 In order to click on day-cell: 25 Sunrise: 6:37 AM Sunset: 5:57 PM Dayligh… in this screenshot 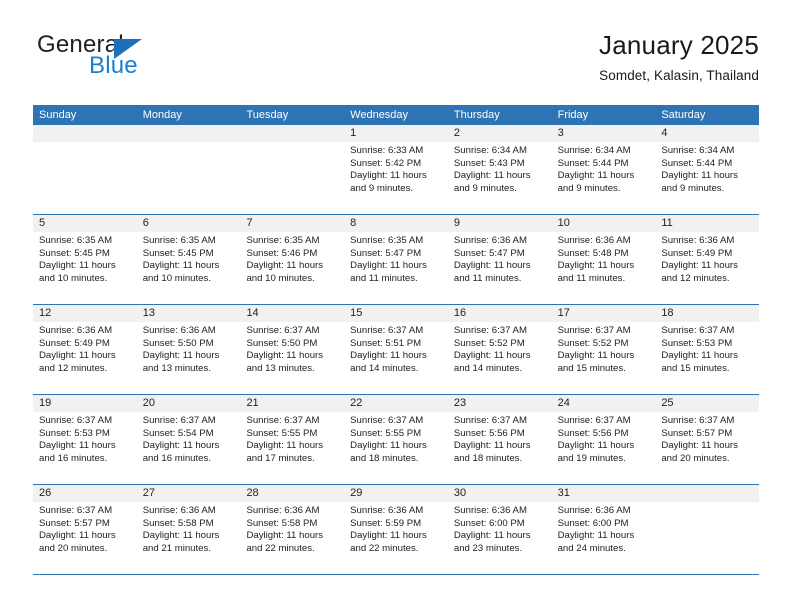, I will do `click(707, 439)`.